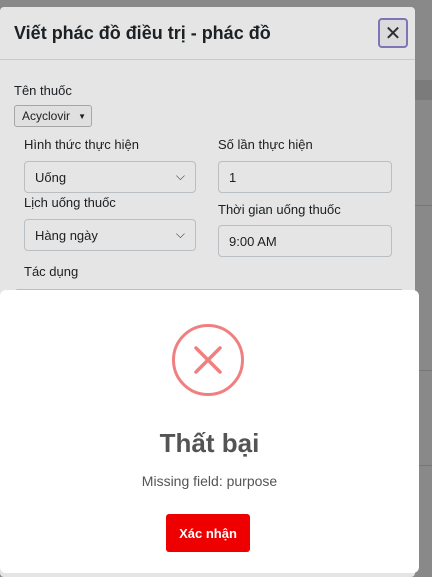 Image resolution: width=432 pixels, height=577 pixels. What do you see at coordinates (208, 360) in the screenshot?
I see `error-x-icon` at bounding box center [208, 360].